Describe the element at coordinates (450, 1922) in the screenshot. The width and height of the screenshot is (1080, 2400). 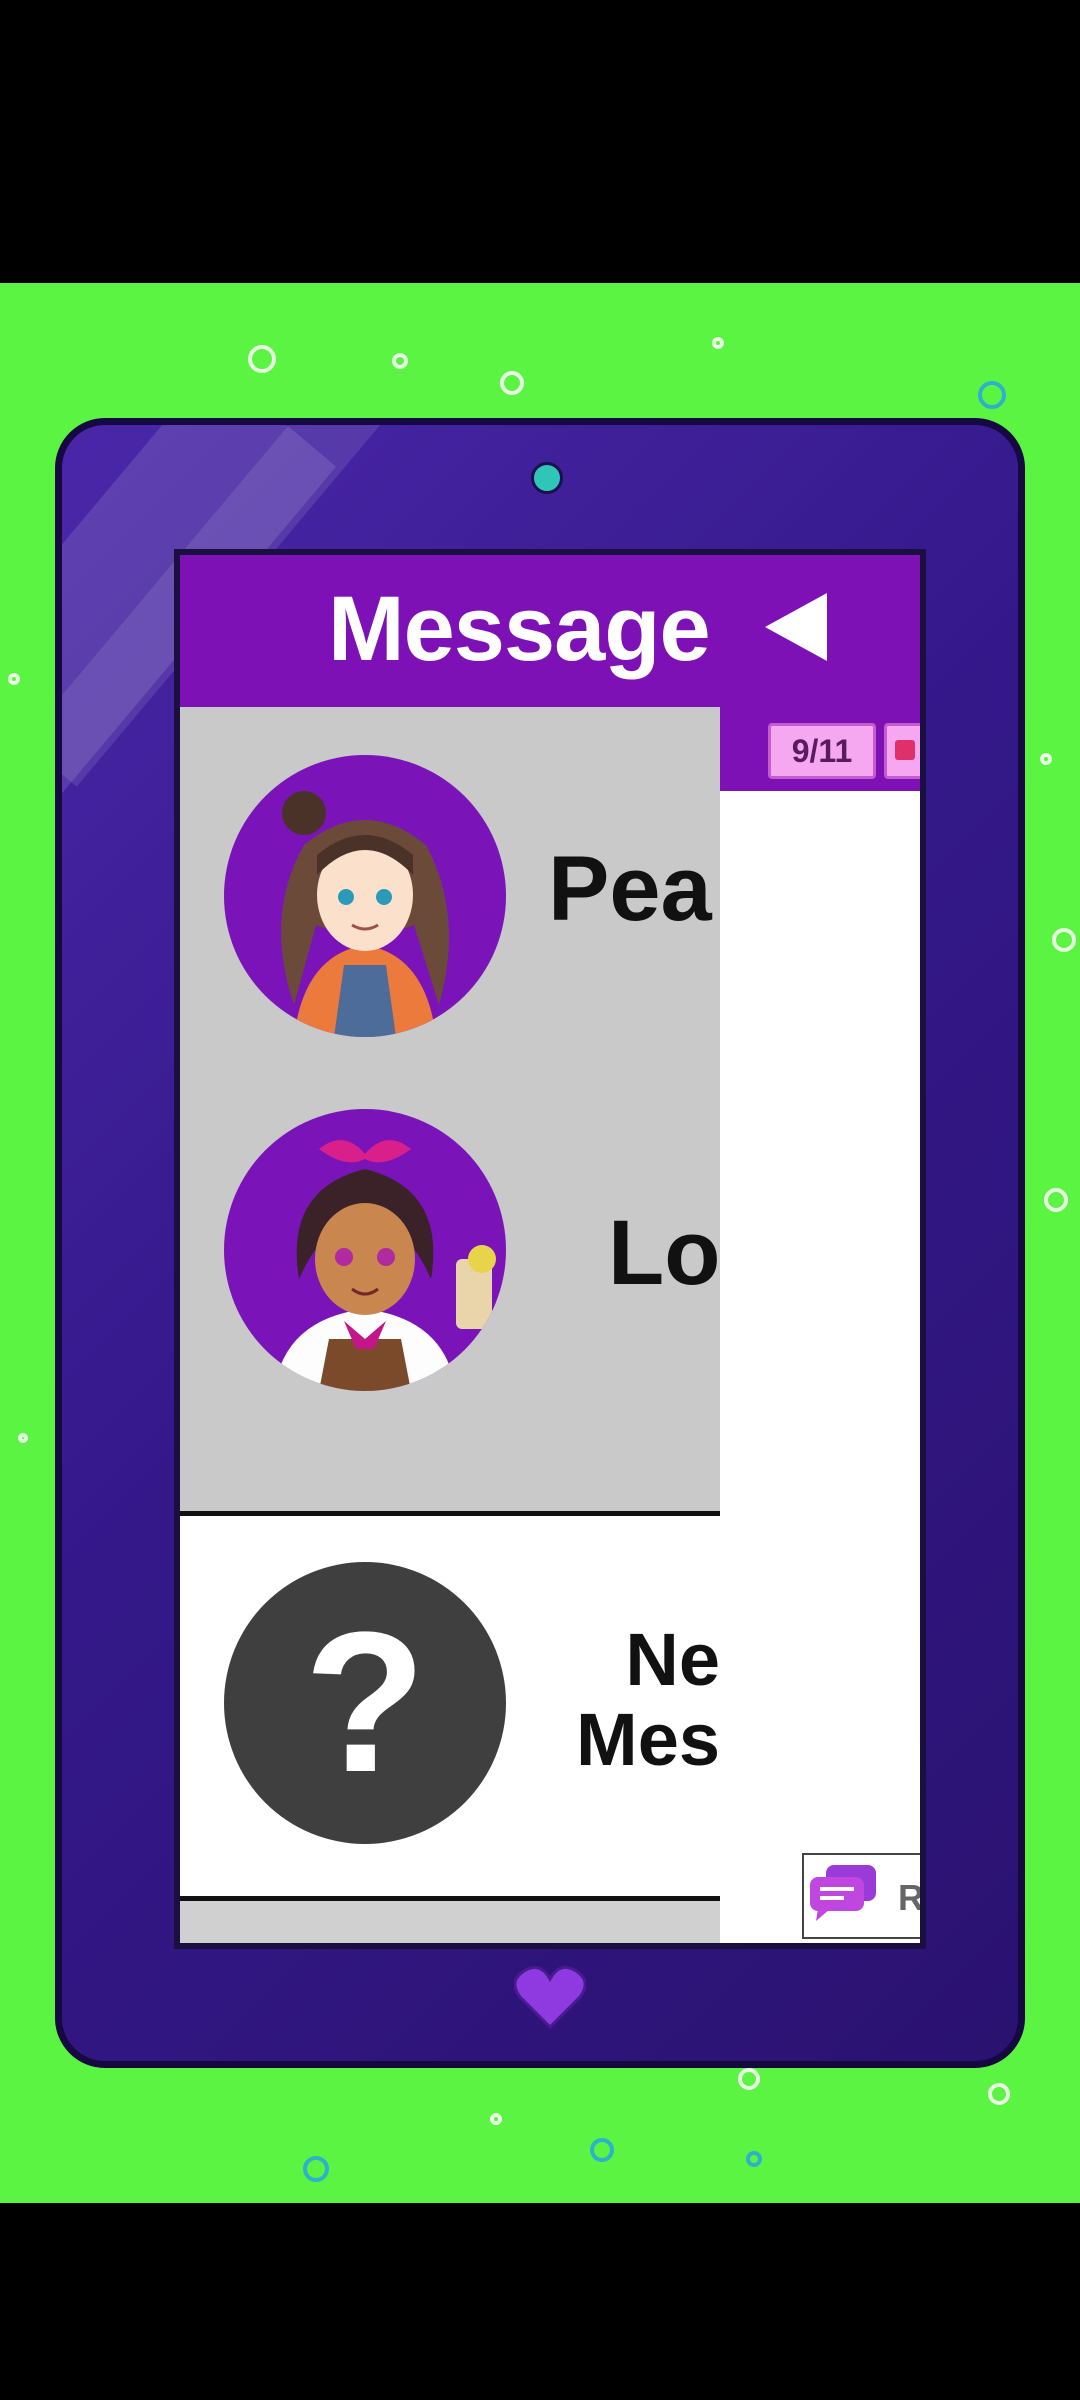
I see `next-row-preview` at that location.